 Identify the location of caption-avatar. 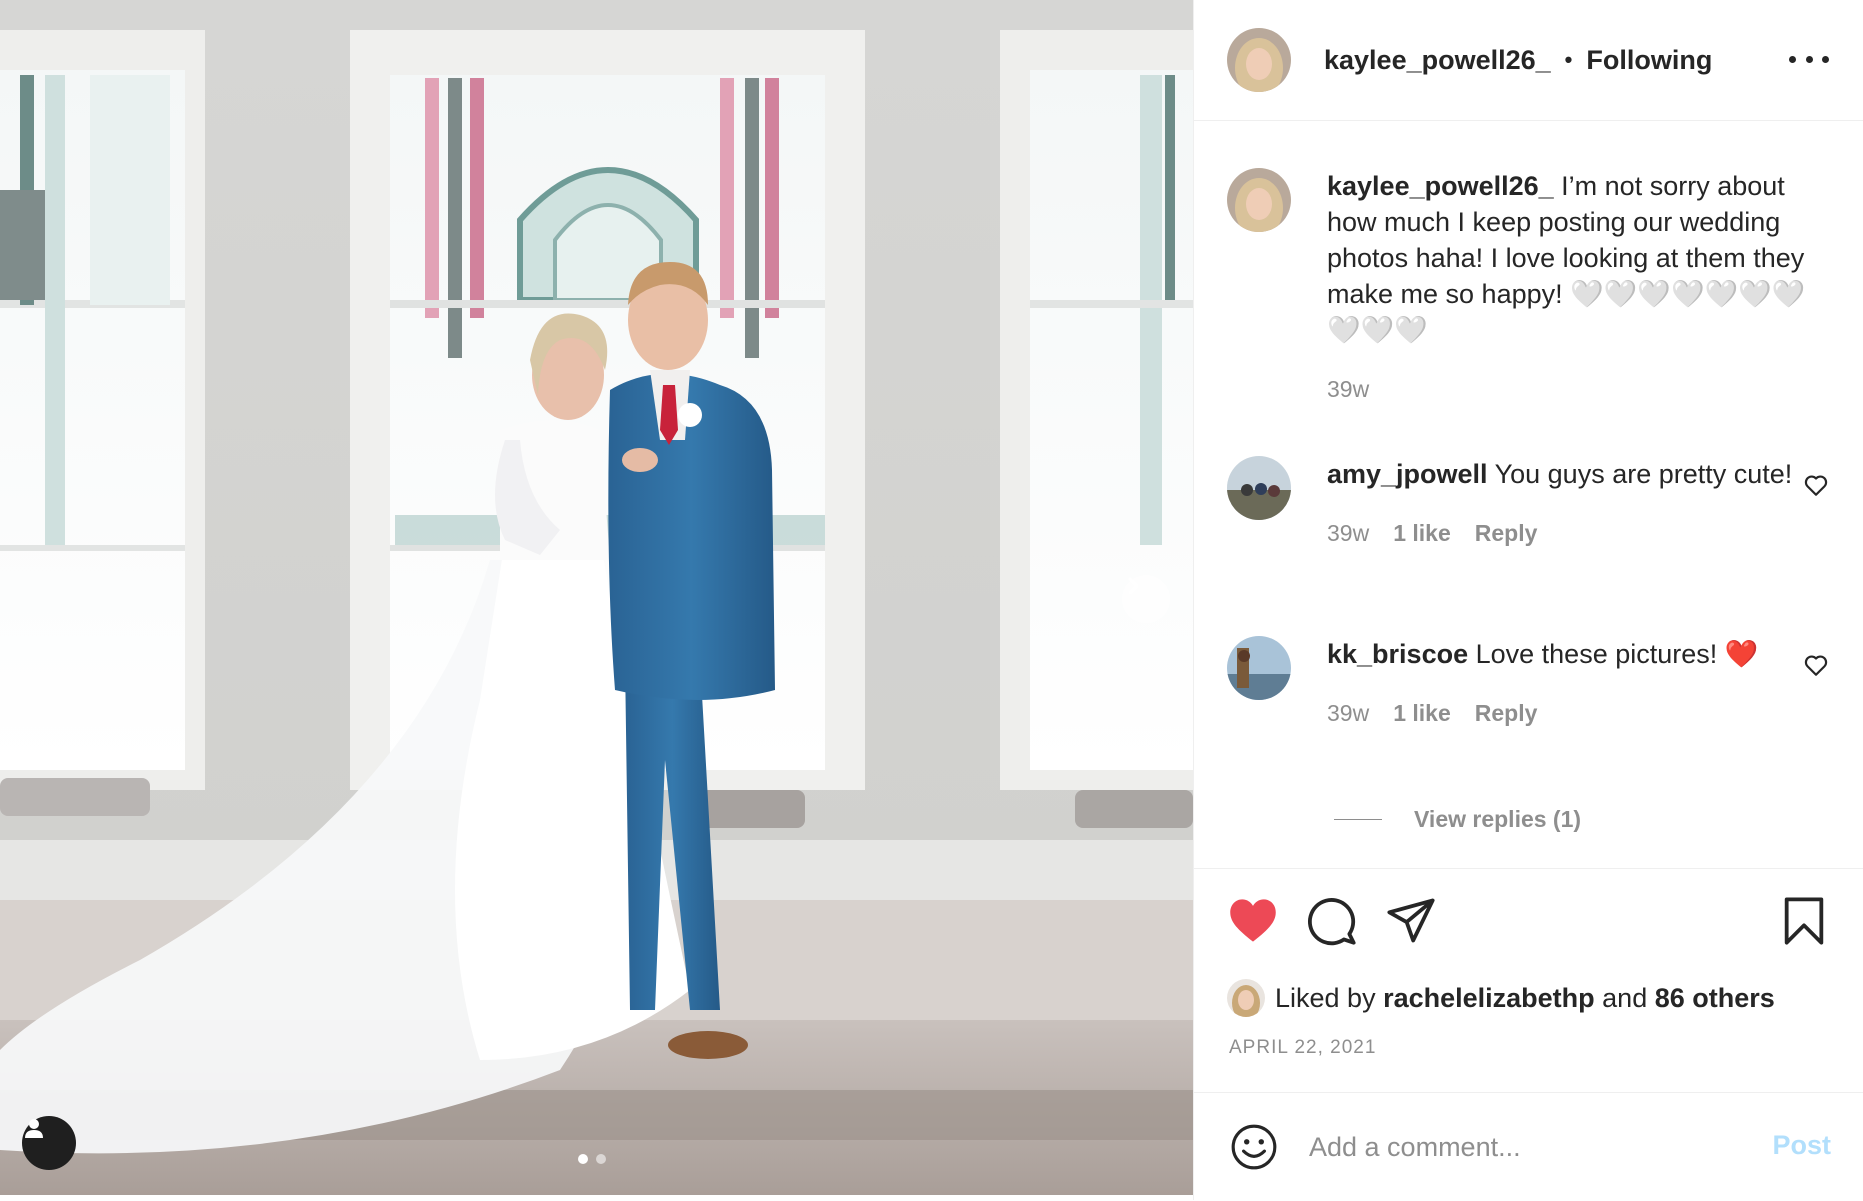
(1259, 200).